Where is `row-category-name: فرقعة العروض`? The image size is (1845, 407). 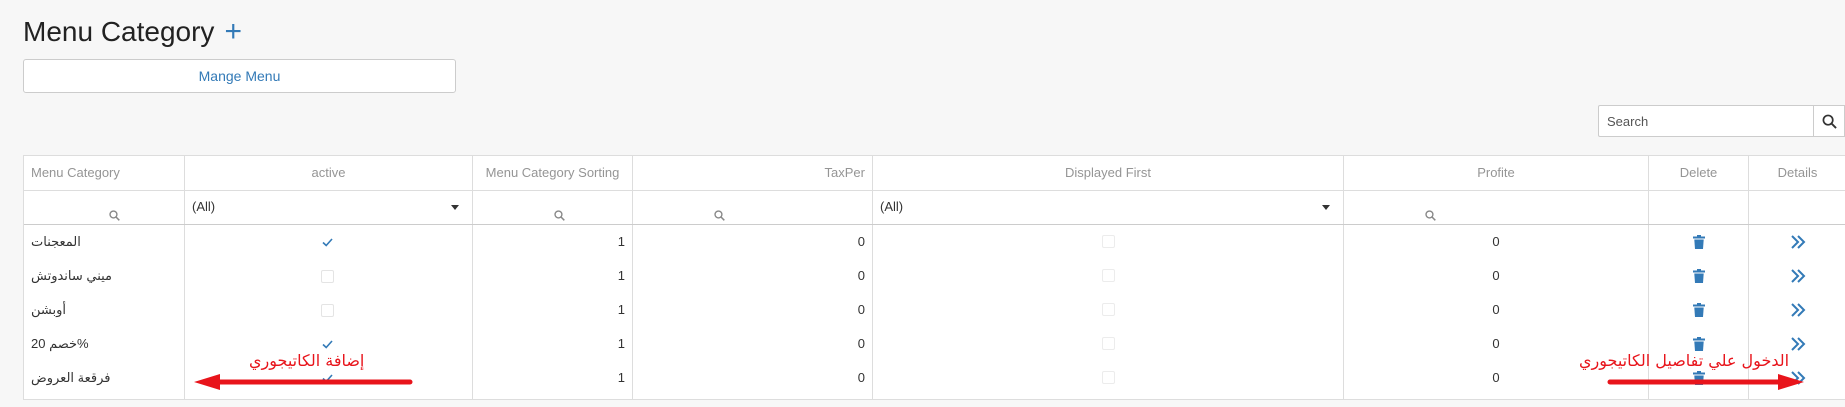
row-category-name: فرقعة العروض is located at coordinates (71, 377).